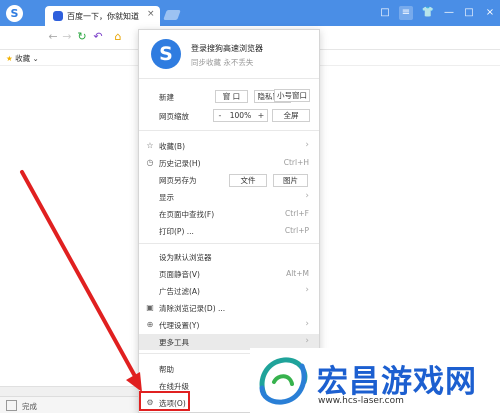  Describe the element at coordinates (151, 14) in the screenshot. I see `tab-close-icon: ×` at that location.